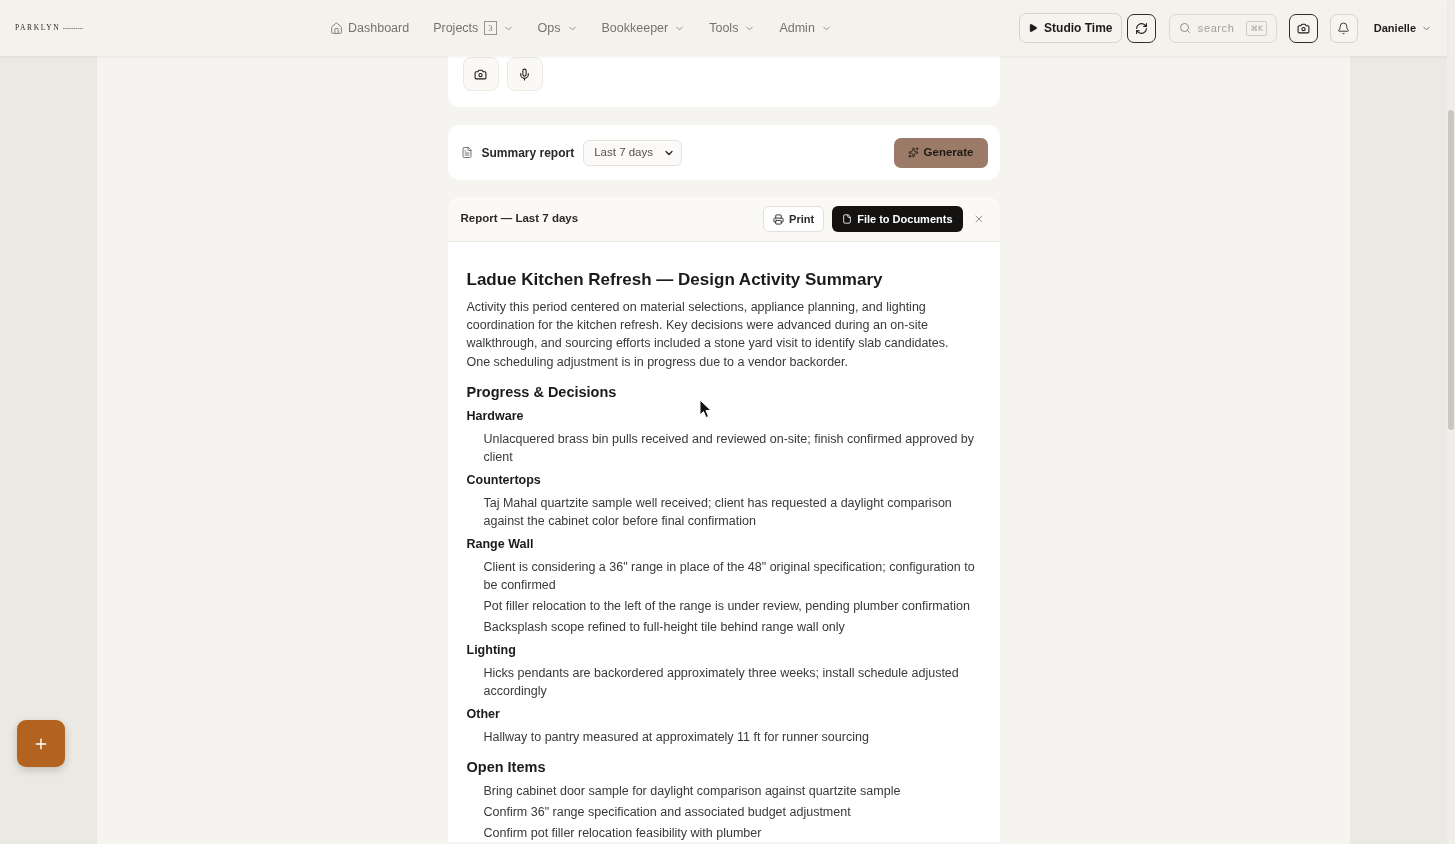  What do you see at coordinates (724, 28) in the screenshot?
I see `nav-menu: Tools` at bounding box center [724, 28].